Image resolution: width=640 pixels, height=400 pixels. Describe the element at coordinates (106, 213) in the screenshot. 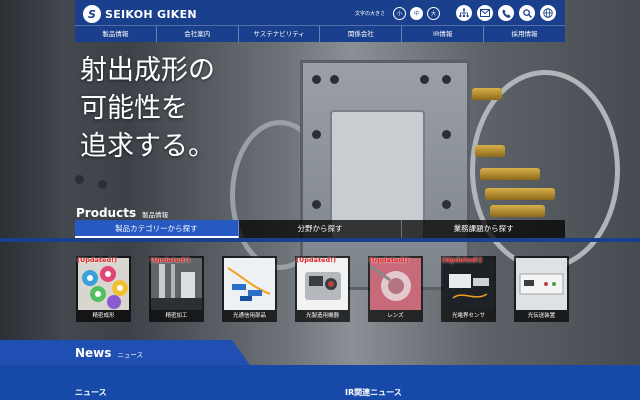

I see `products-title: Products` at that location.